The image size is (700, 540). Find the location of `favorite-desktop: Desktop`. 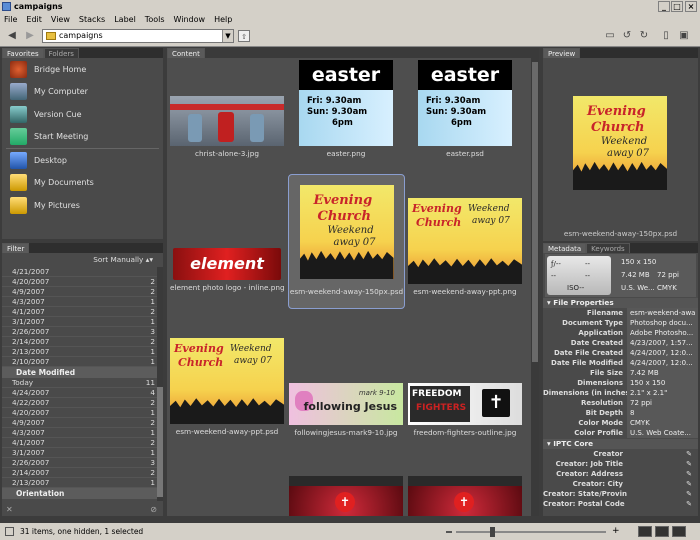

favorite-desktop: Desktop is located at coordinates (82, 160).